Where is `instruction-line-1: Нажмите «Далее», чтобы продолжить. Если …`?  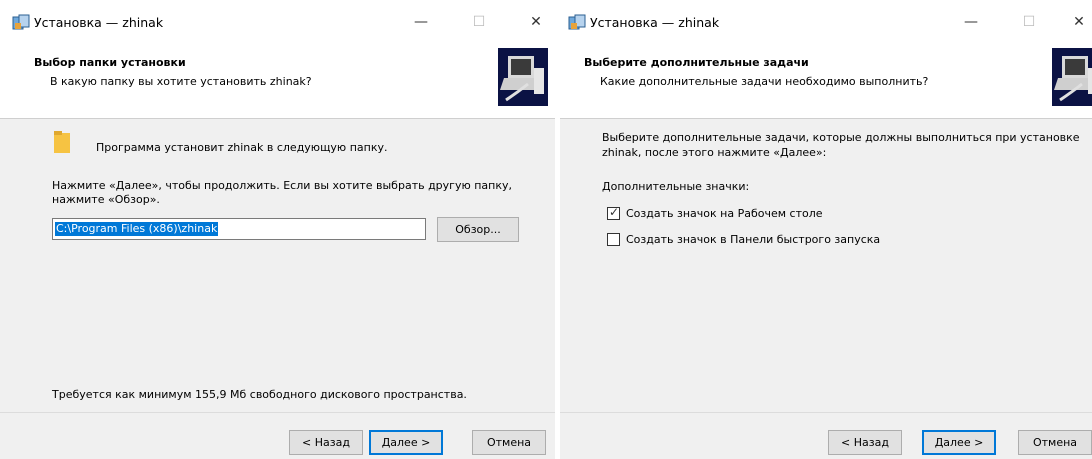
instruction-line-1: Нажмите «Далее», чтобы продолжить. Если … is located at coordinates (282, 185).